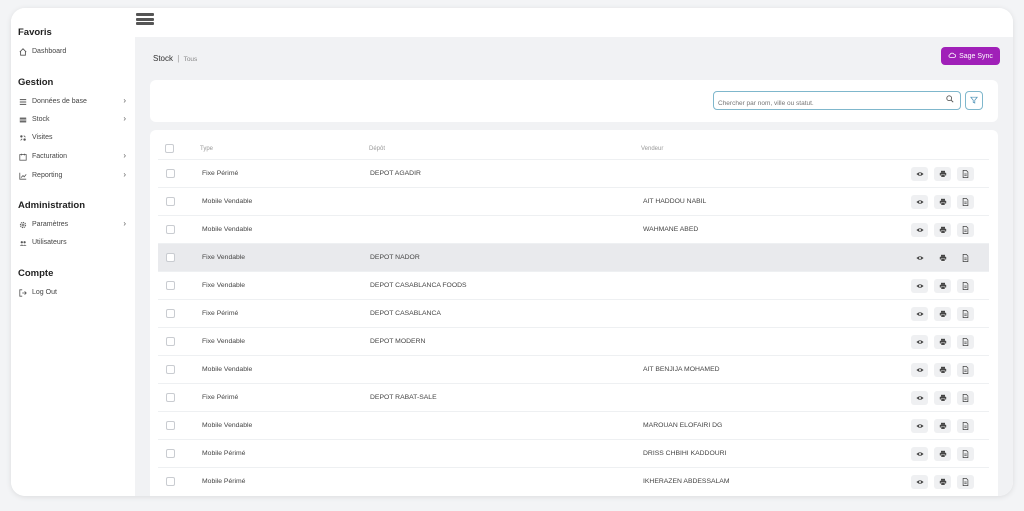  I want to click on breadcrumb-section: Stock, so click(163, 58).